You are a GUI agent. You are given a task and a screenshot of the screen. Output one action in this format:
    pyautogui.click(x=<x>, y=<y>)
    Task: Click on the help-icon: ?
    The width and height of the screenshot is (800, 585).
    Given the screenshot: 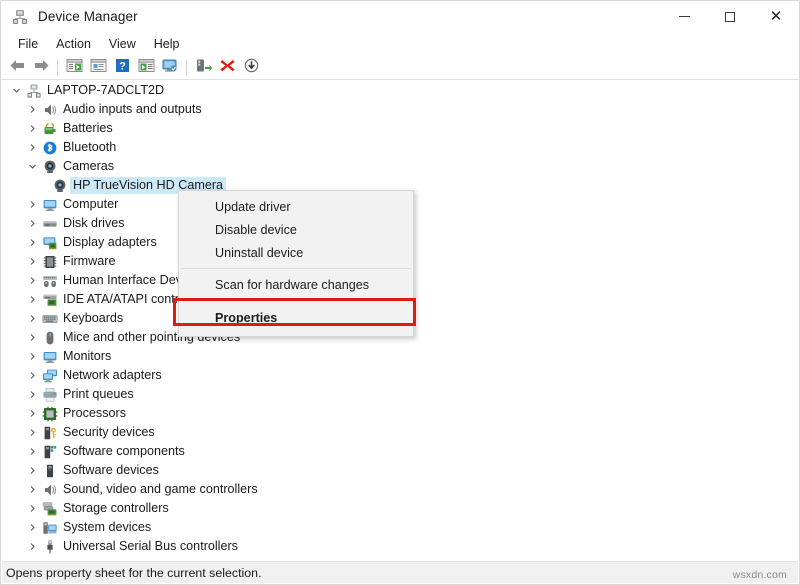 What is the action you would take?
    pyautogui.click(x=122, y=68)
    